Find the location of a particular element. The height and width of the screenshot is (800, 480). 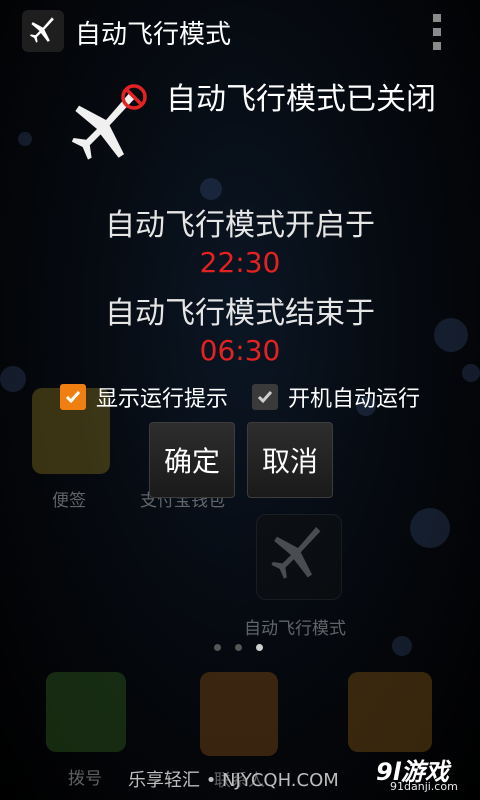

show-tips-option: 显示运行提示 is located at coordinates (144, 397).